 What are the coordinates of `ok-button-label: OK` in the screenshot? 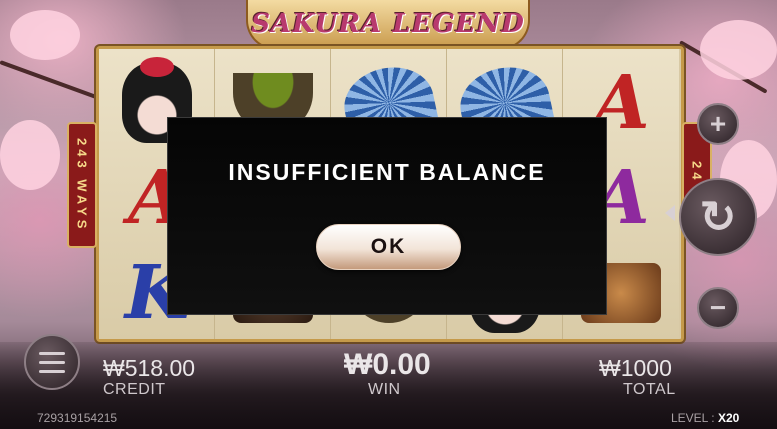 It's located at (388, 246).